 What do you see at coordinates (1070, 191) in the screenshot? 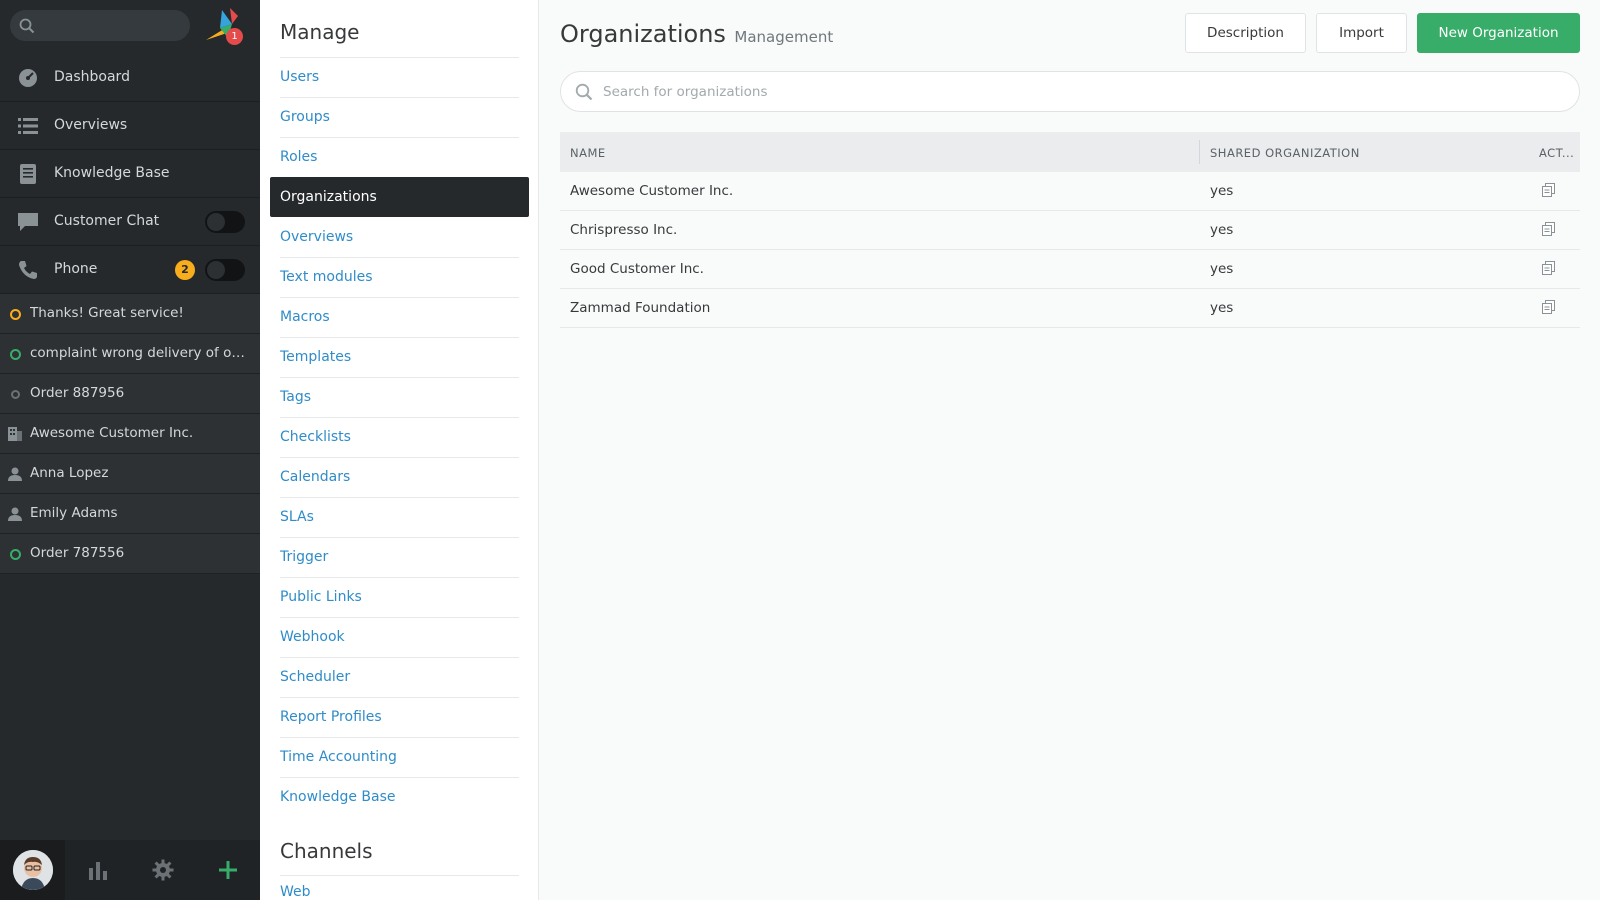
I see `table-row: Awesome Customer Inc. yes` at bounding box center [1070, 191].